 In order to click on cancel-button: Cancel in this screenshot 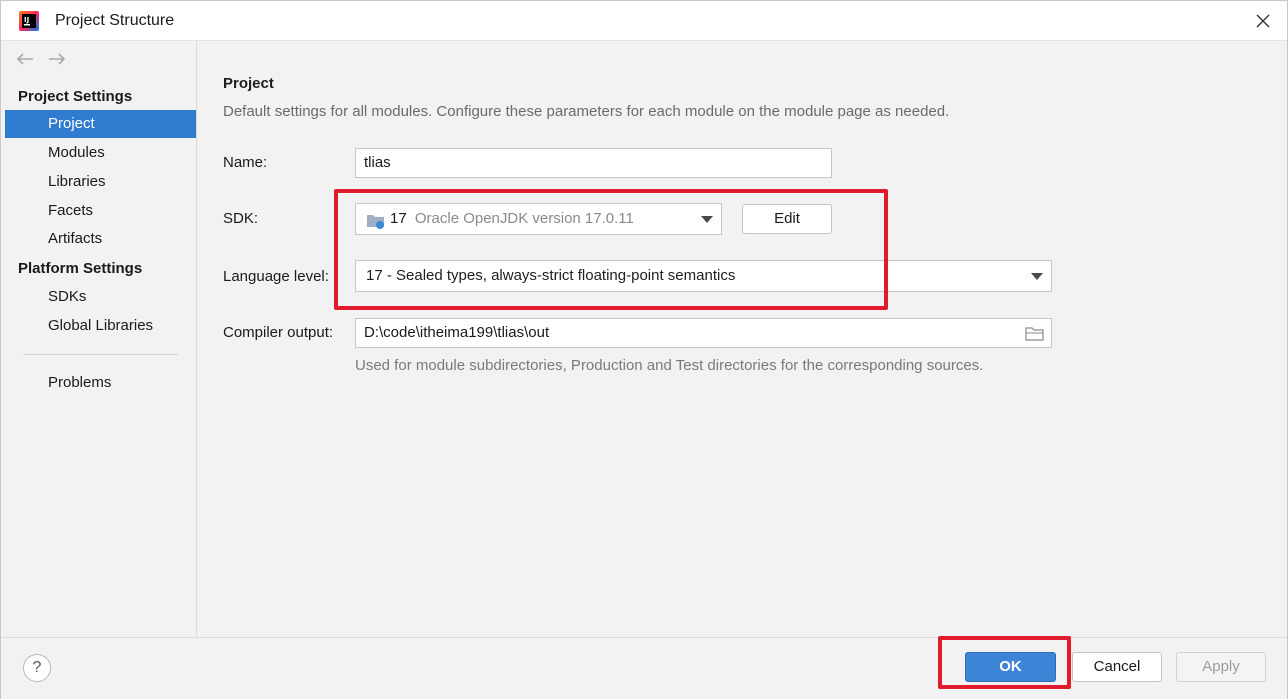, I will do `click(1117, 667)`.